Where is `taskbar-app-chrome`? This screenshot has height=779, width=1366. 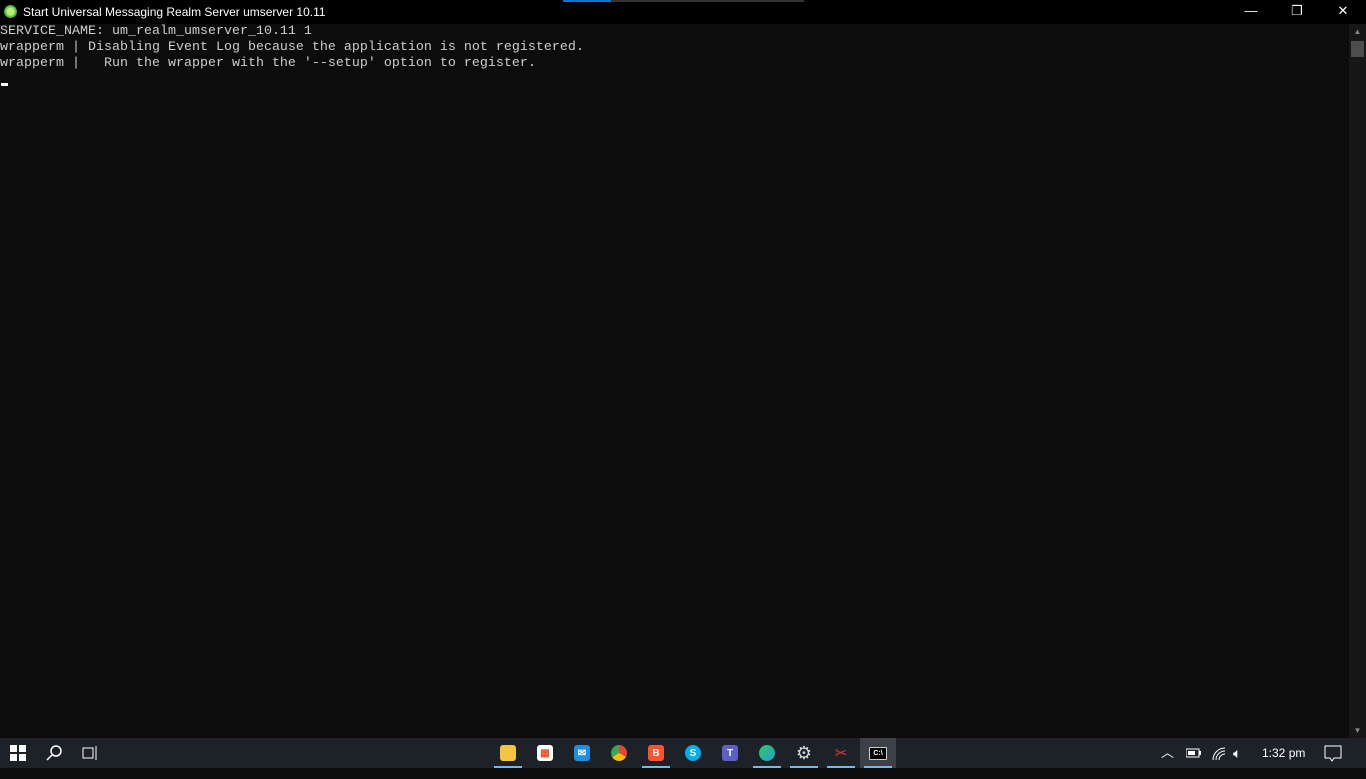
taskbar-app-chrome is located at coordinates (619, 753).